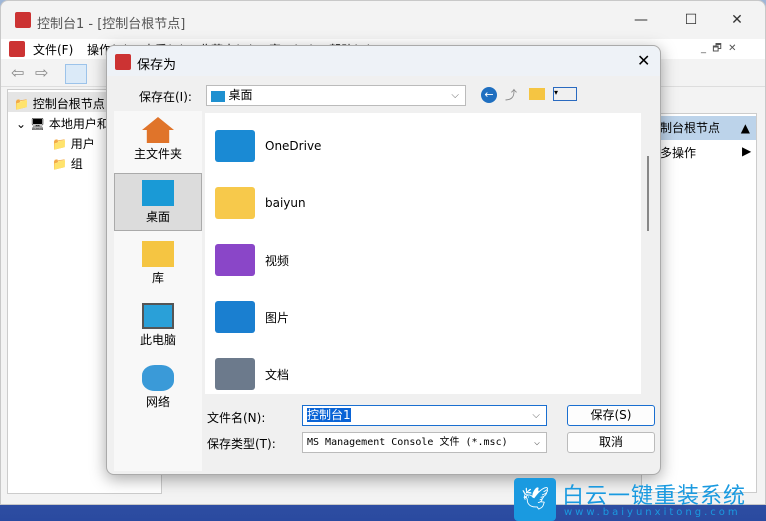 The height and width of the screenshot is (521, 766). Describe the element at coordinates (157, 402) in the screenshot. I see `place-label: 网络` at that location.